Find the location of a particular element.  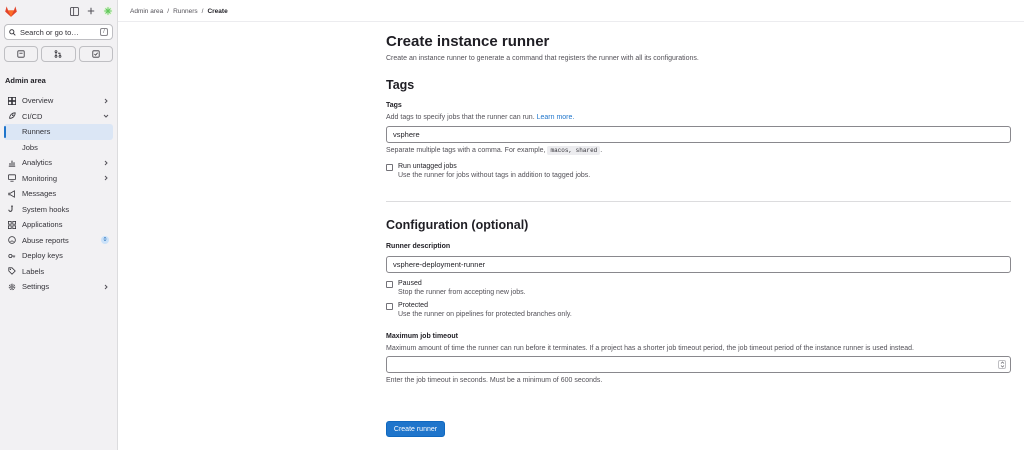

max-timeout-input is located at coordinates (698, 364).